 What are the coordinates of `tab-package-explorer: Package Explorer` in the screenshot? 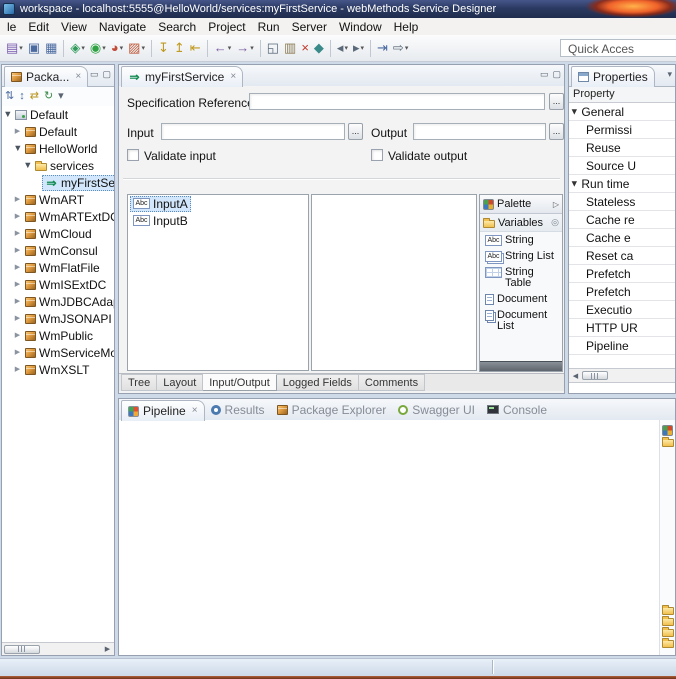 It's located at (332, 409).